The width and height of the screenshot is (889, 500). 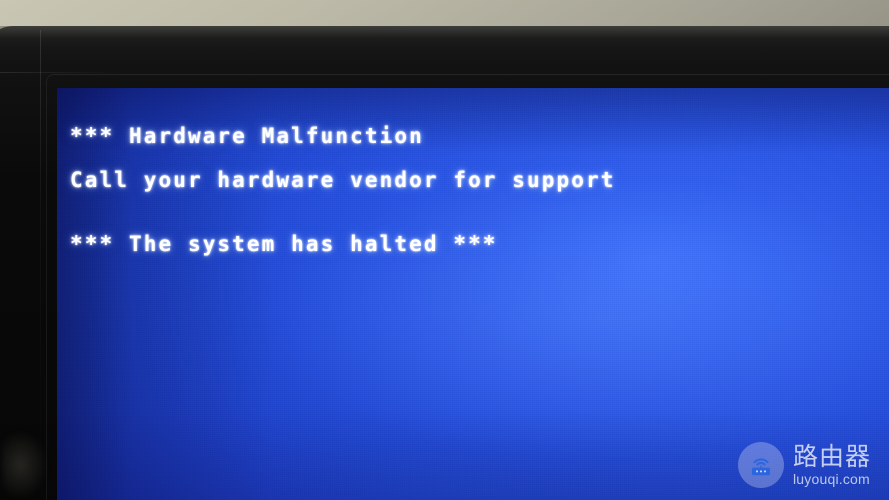 What do you see at coordinates (284, 244) in the screenshot?
I see `console-line-system-halted: *** The system has halted ***` at bounding box center [284, 244].